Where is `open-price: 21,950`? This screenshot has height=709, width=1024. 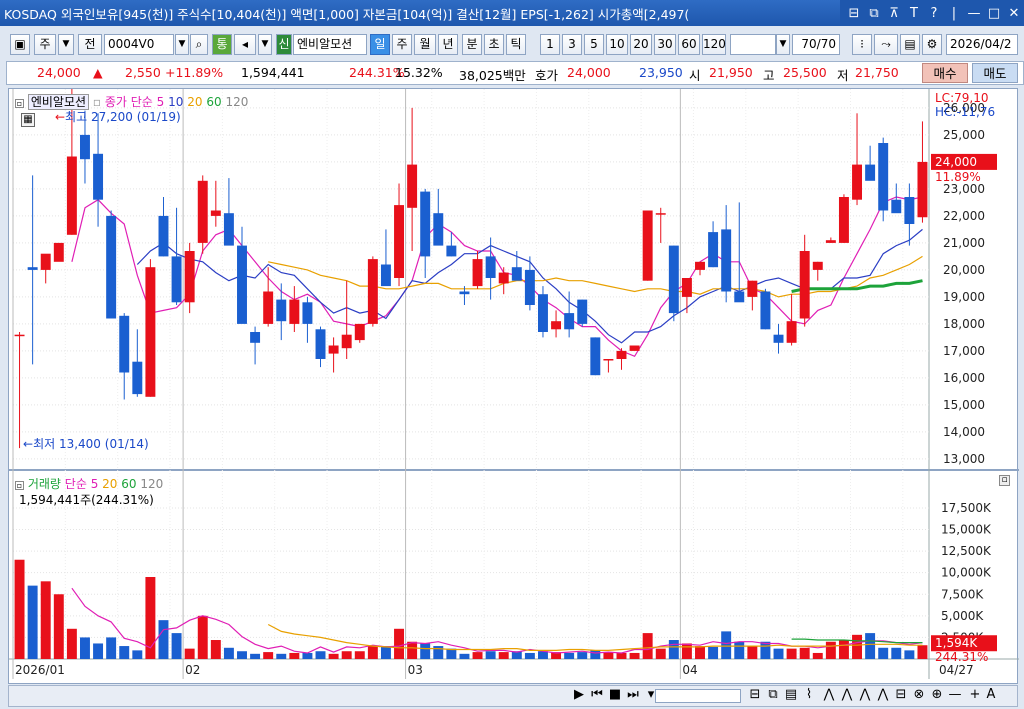
open-price: 21,950 is located at coordinates (731, 72).